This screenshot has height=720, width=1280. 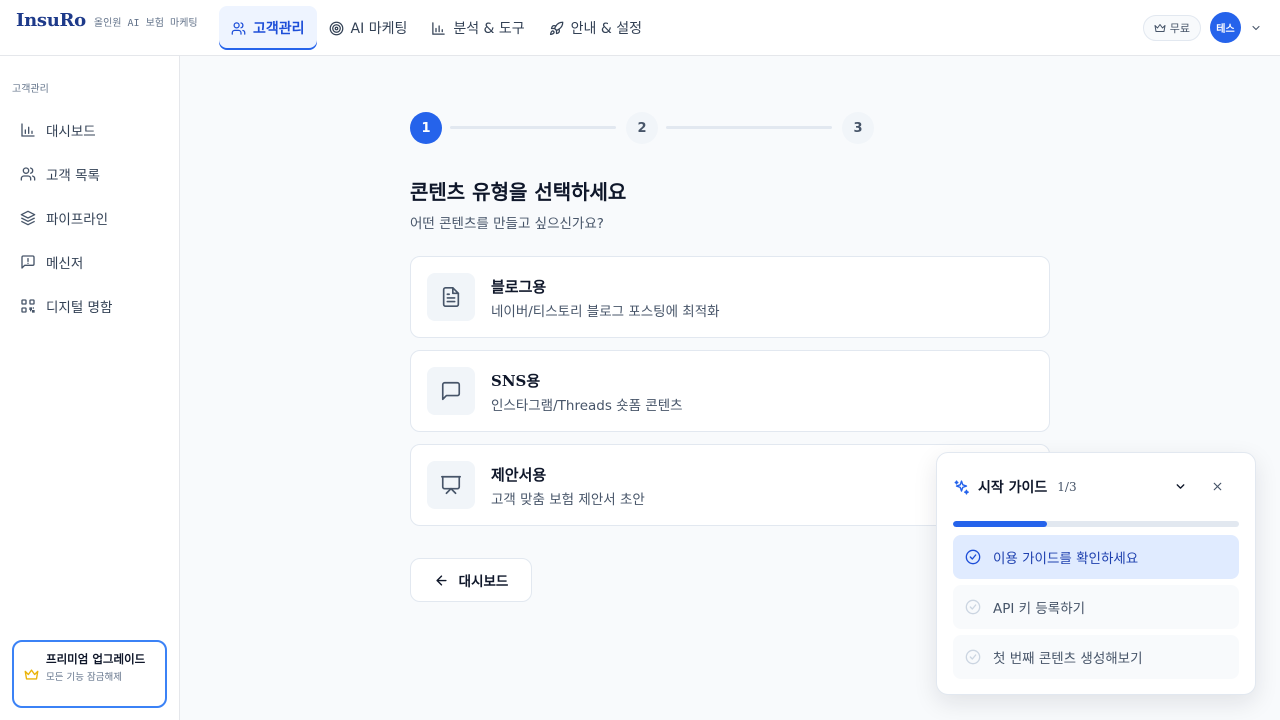 What do you see at coordinates (605, 312) in the screenshot?
I see `option-description: 네이버/티스토리 블로그 포스팅에 최적화` at bounding box center [605, 312].